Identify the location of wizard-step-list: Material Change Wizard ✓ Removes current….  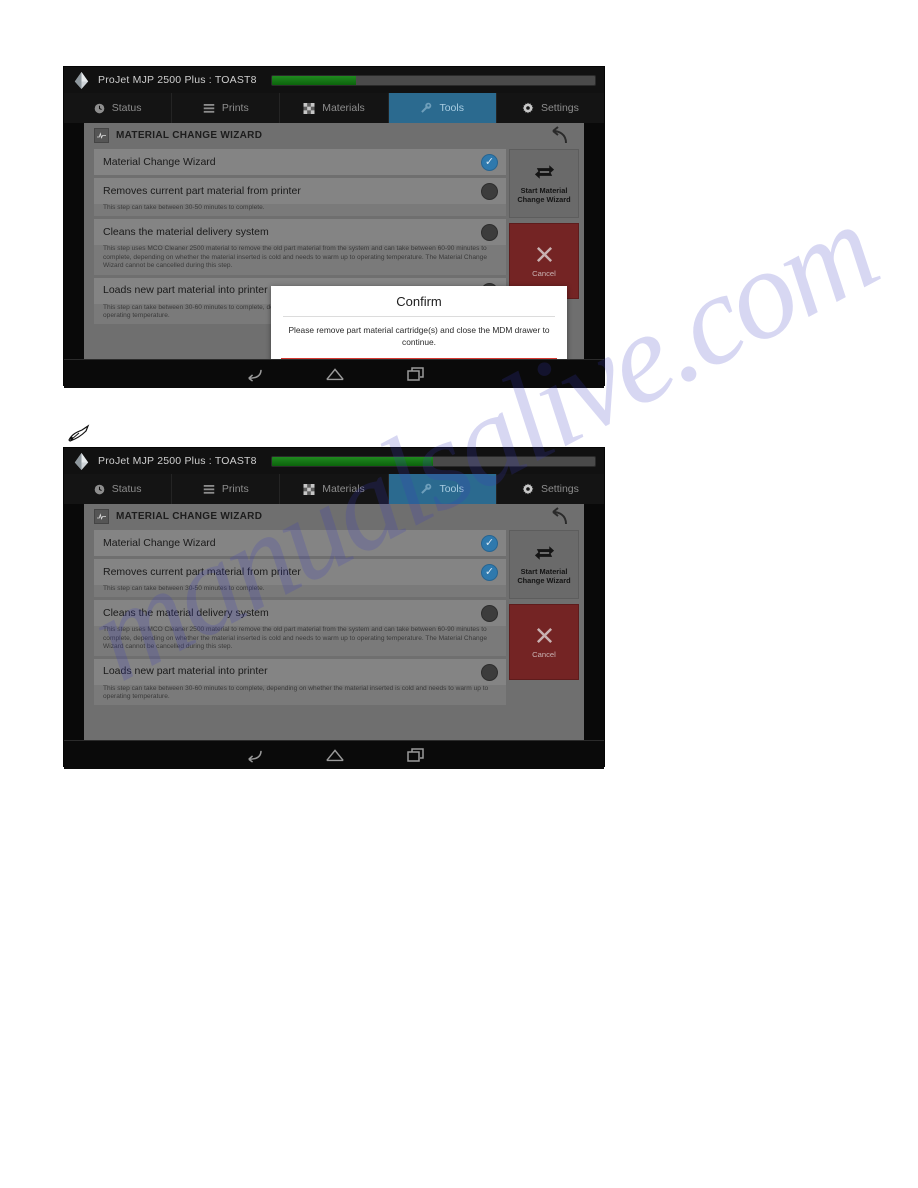
(300, 633).